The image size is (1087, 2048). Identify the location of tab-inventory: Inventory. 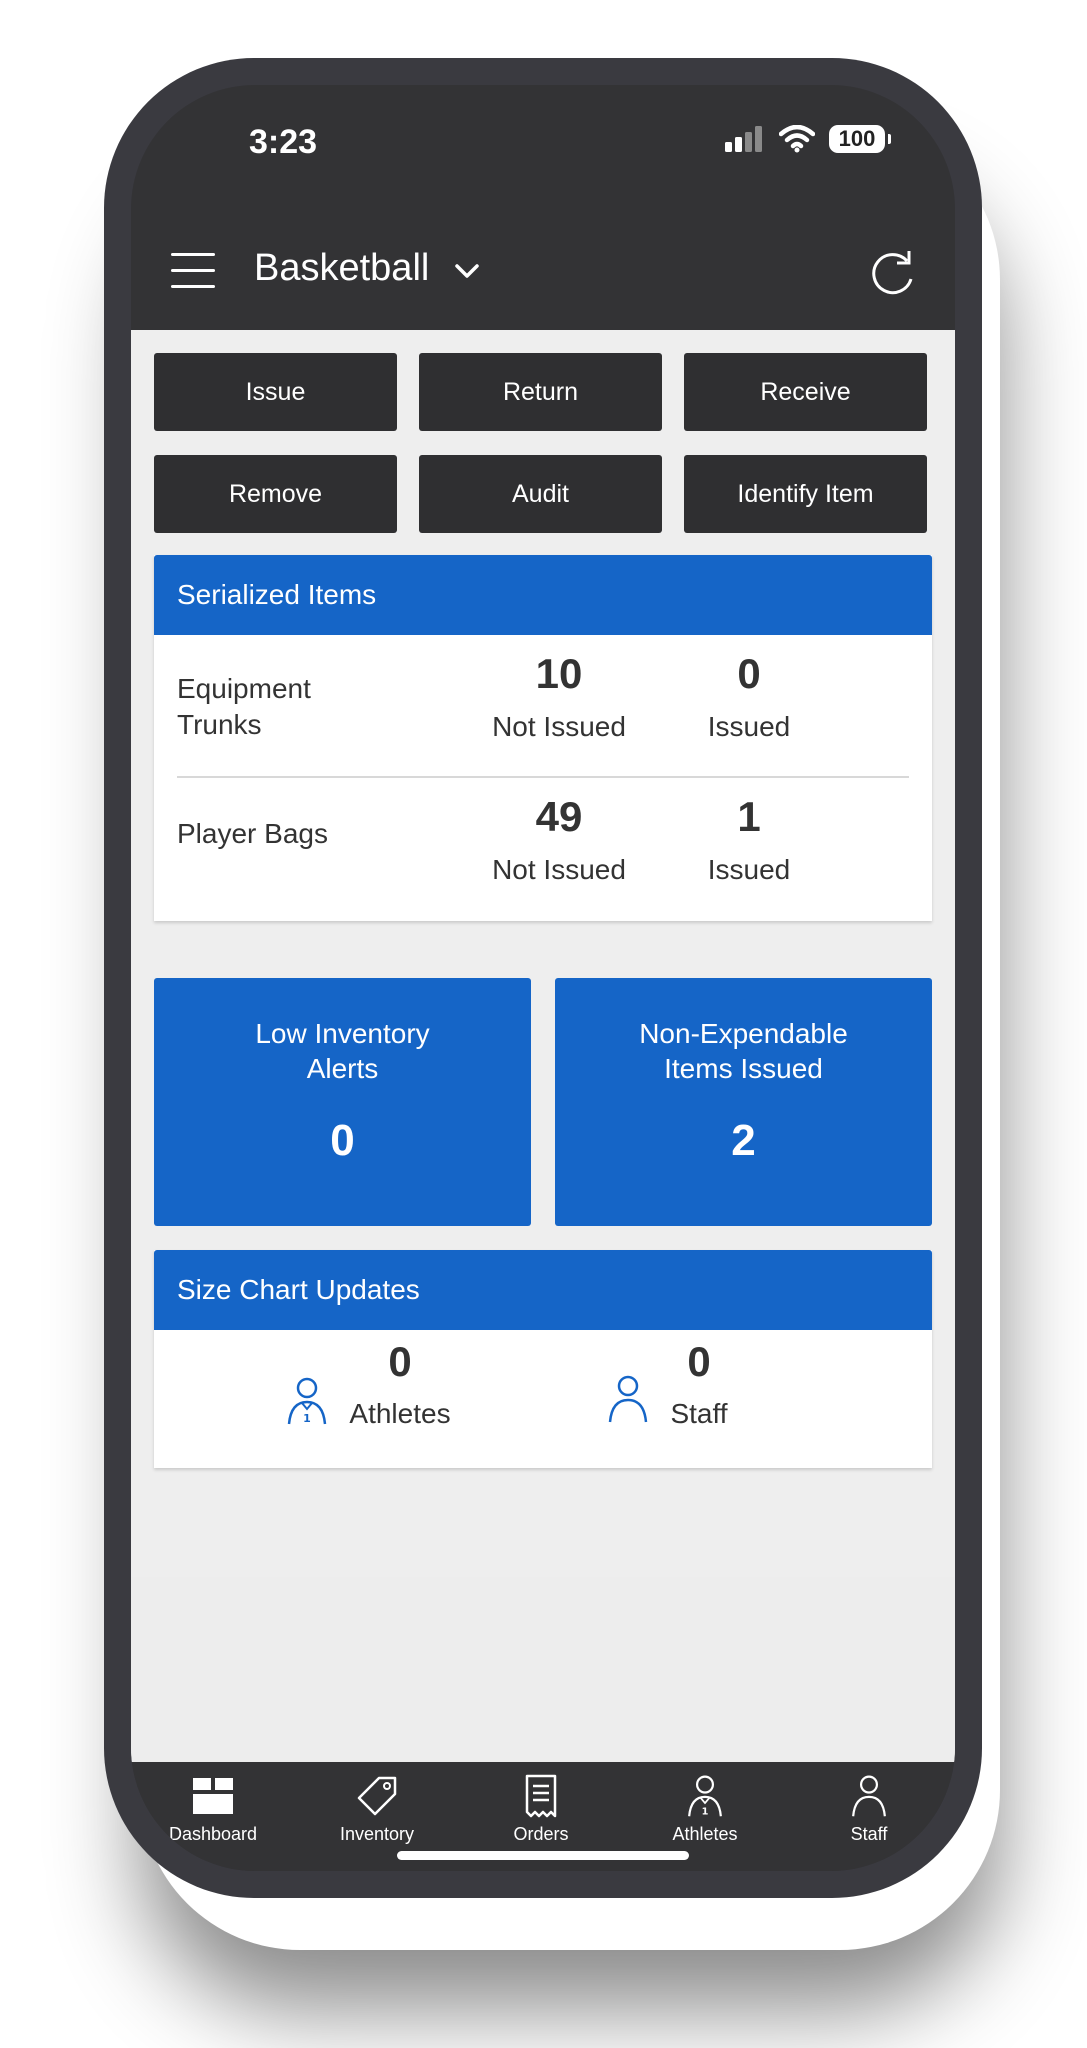
(377, 1809).